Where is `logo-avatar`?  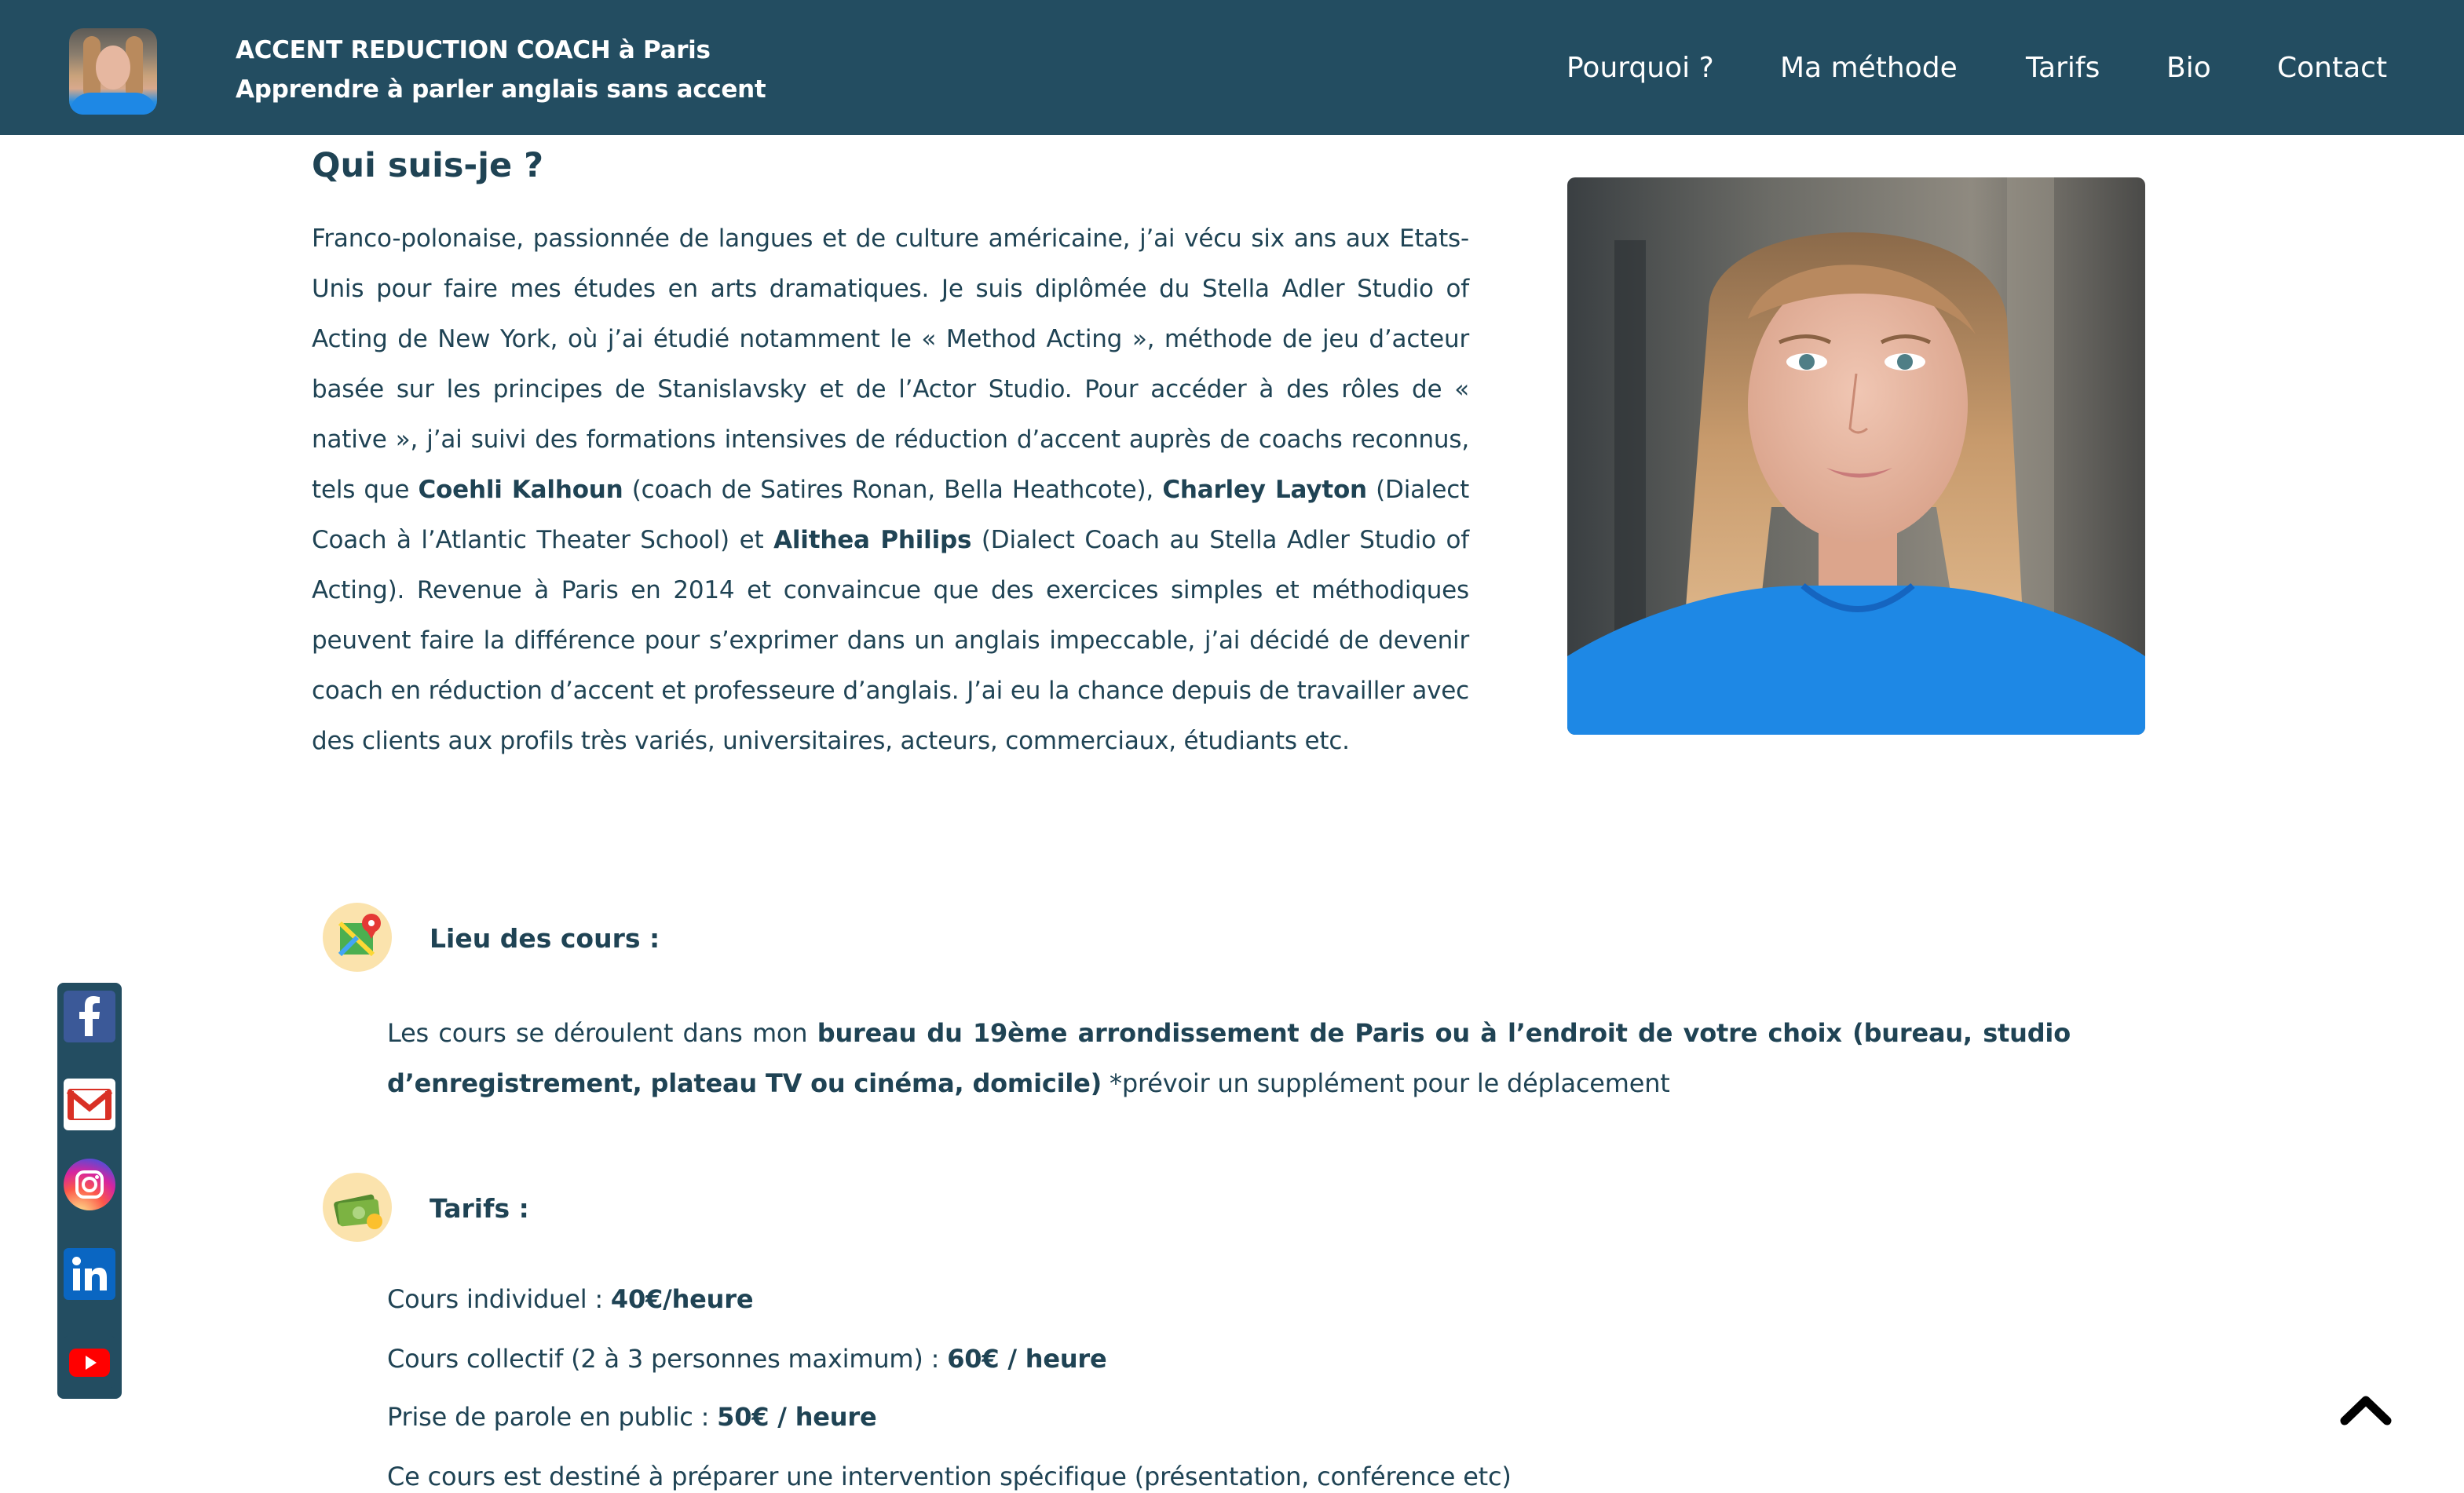 logo-avatar is located at coordinates (113, 71).